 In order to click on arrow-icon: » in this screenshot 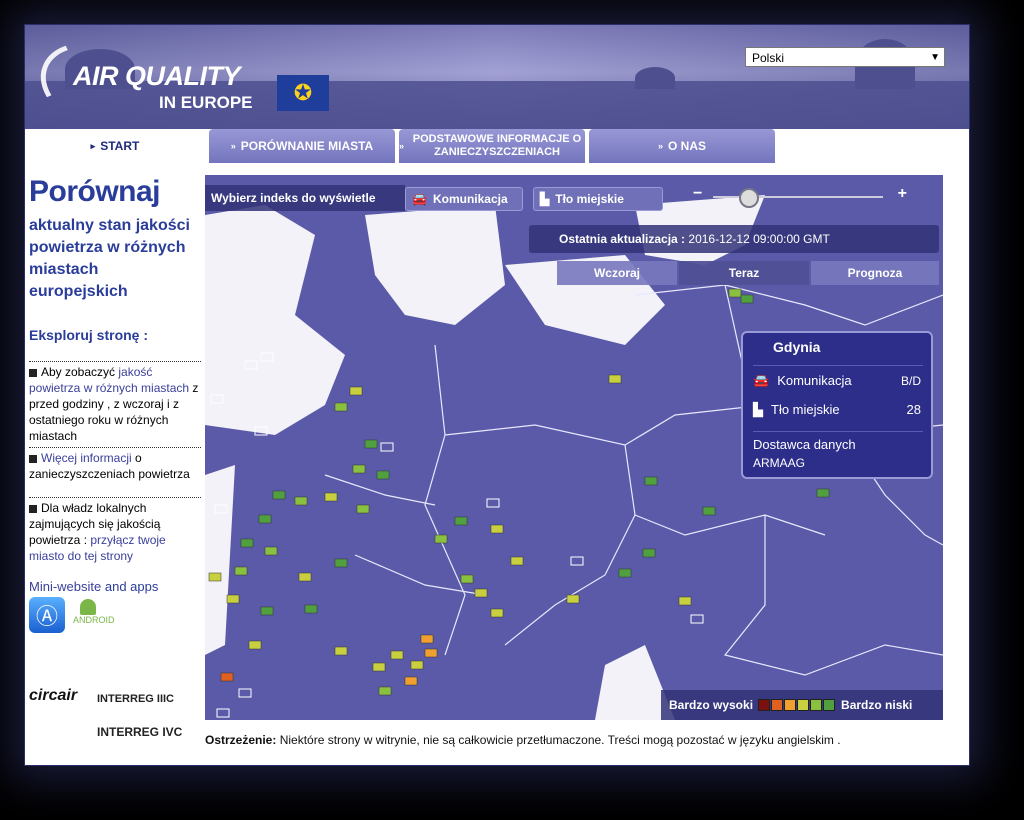, I will do `click(402, 145)`.